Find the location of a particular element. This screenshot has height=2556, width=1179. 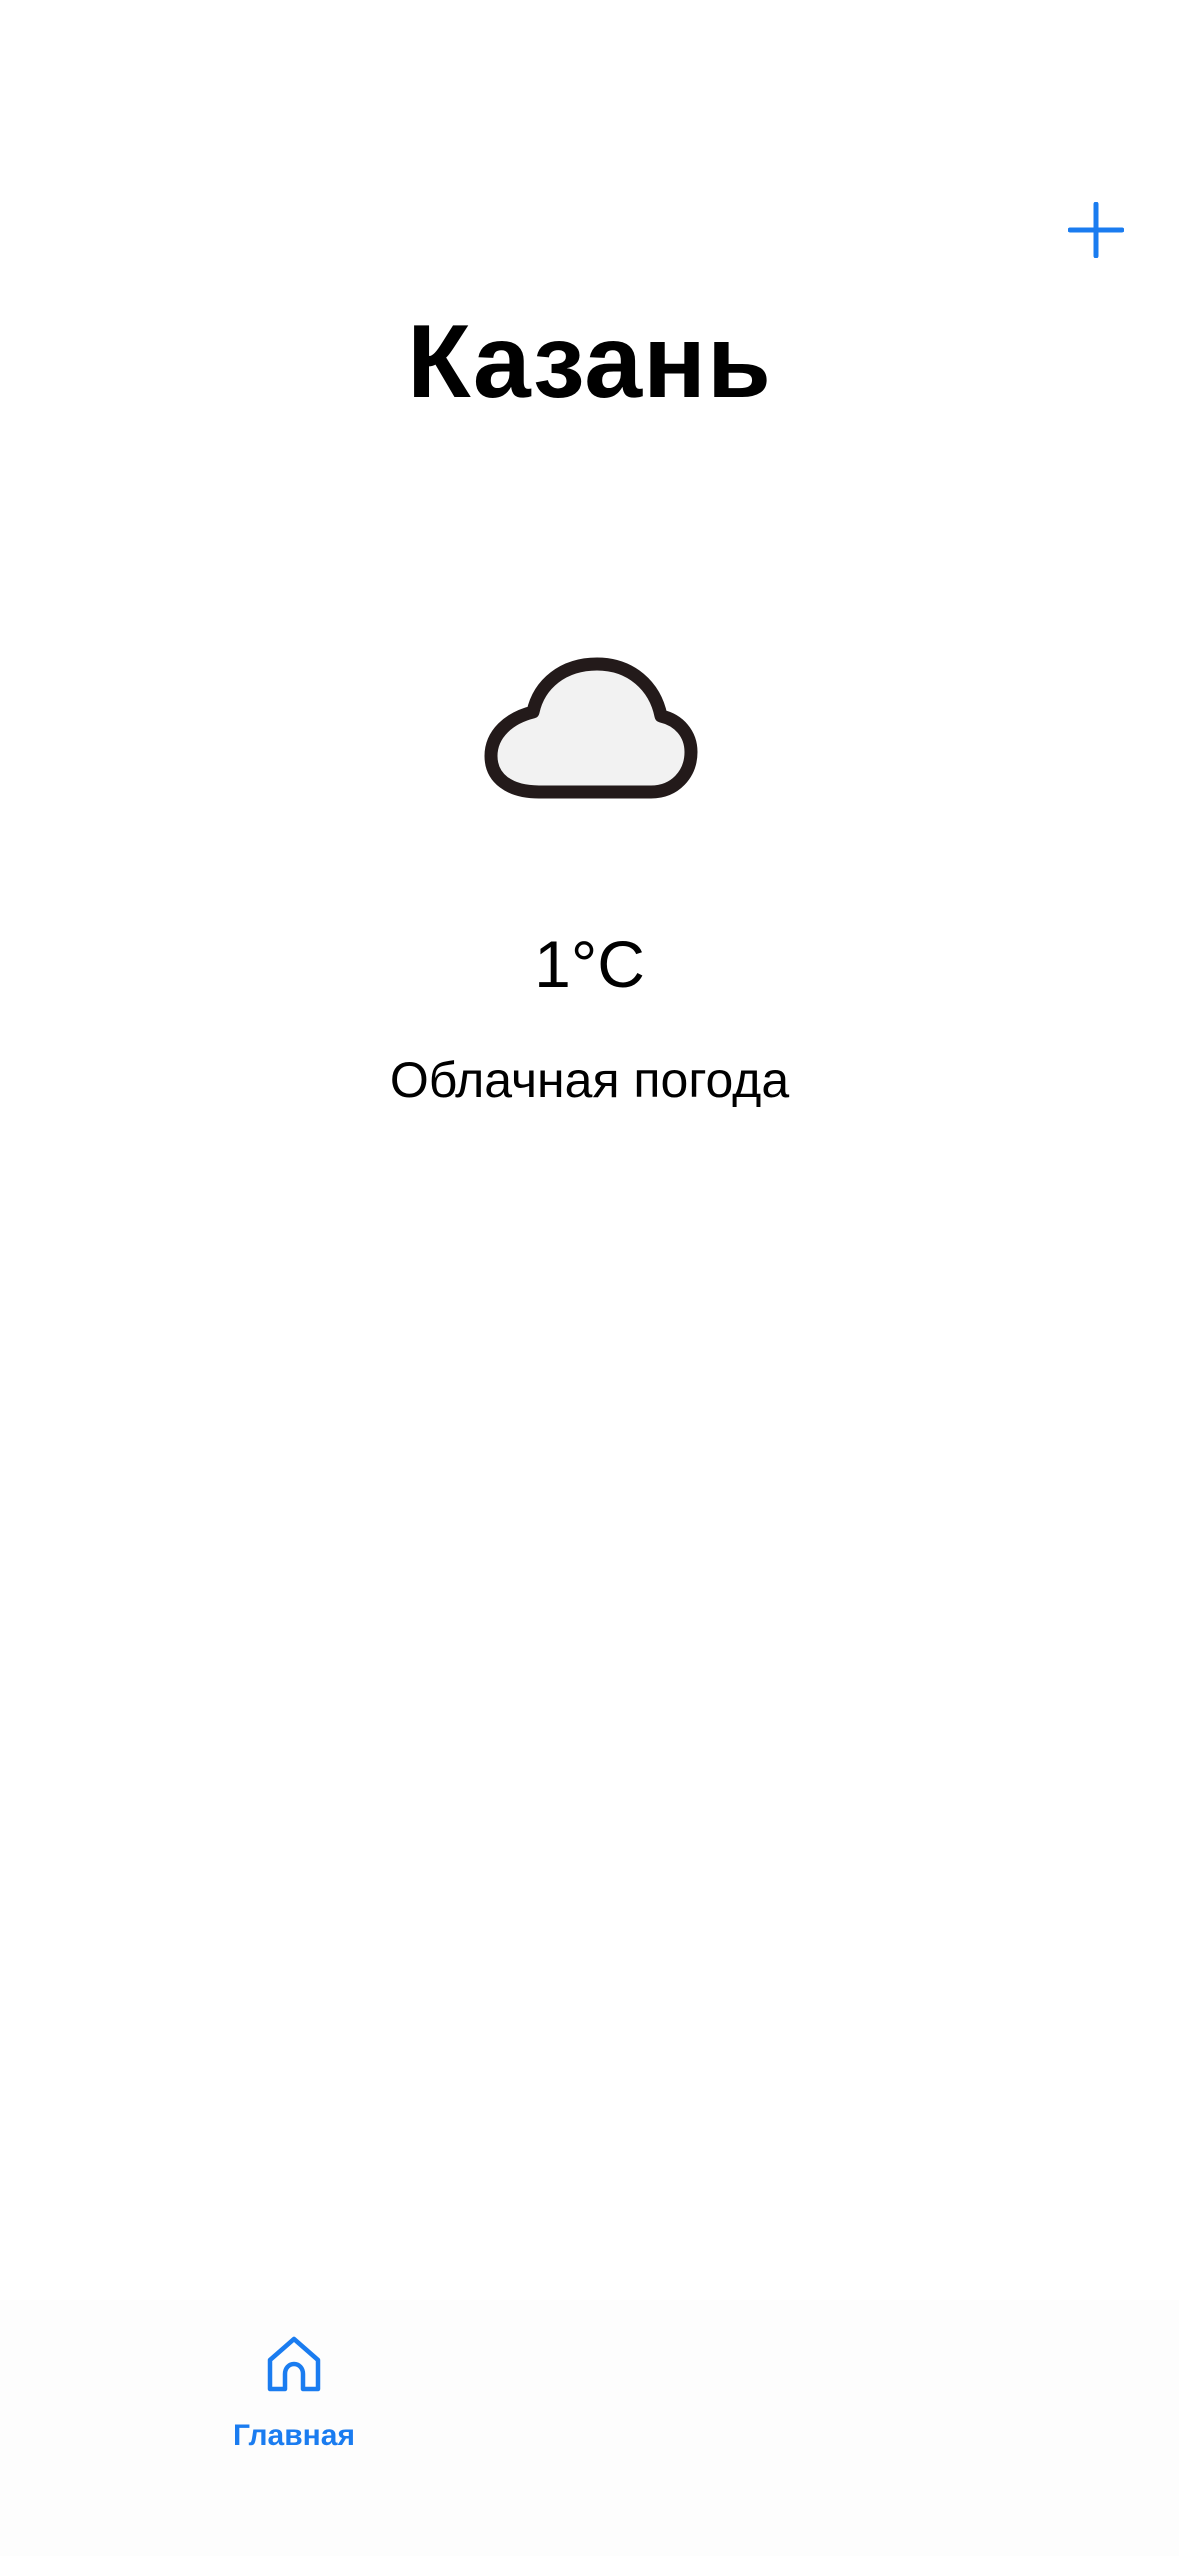

temperature-value: 1°C is located at coordinates (589, 964).